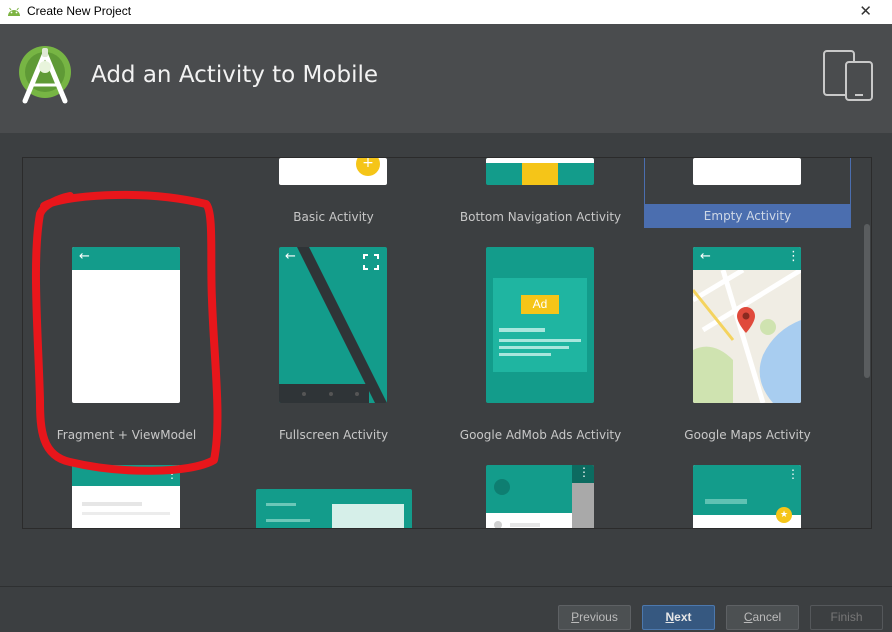  I want to click on activity-thumbnail, so click(334, 508).